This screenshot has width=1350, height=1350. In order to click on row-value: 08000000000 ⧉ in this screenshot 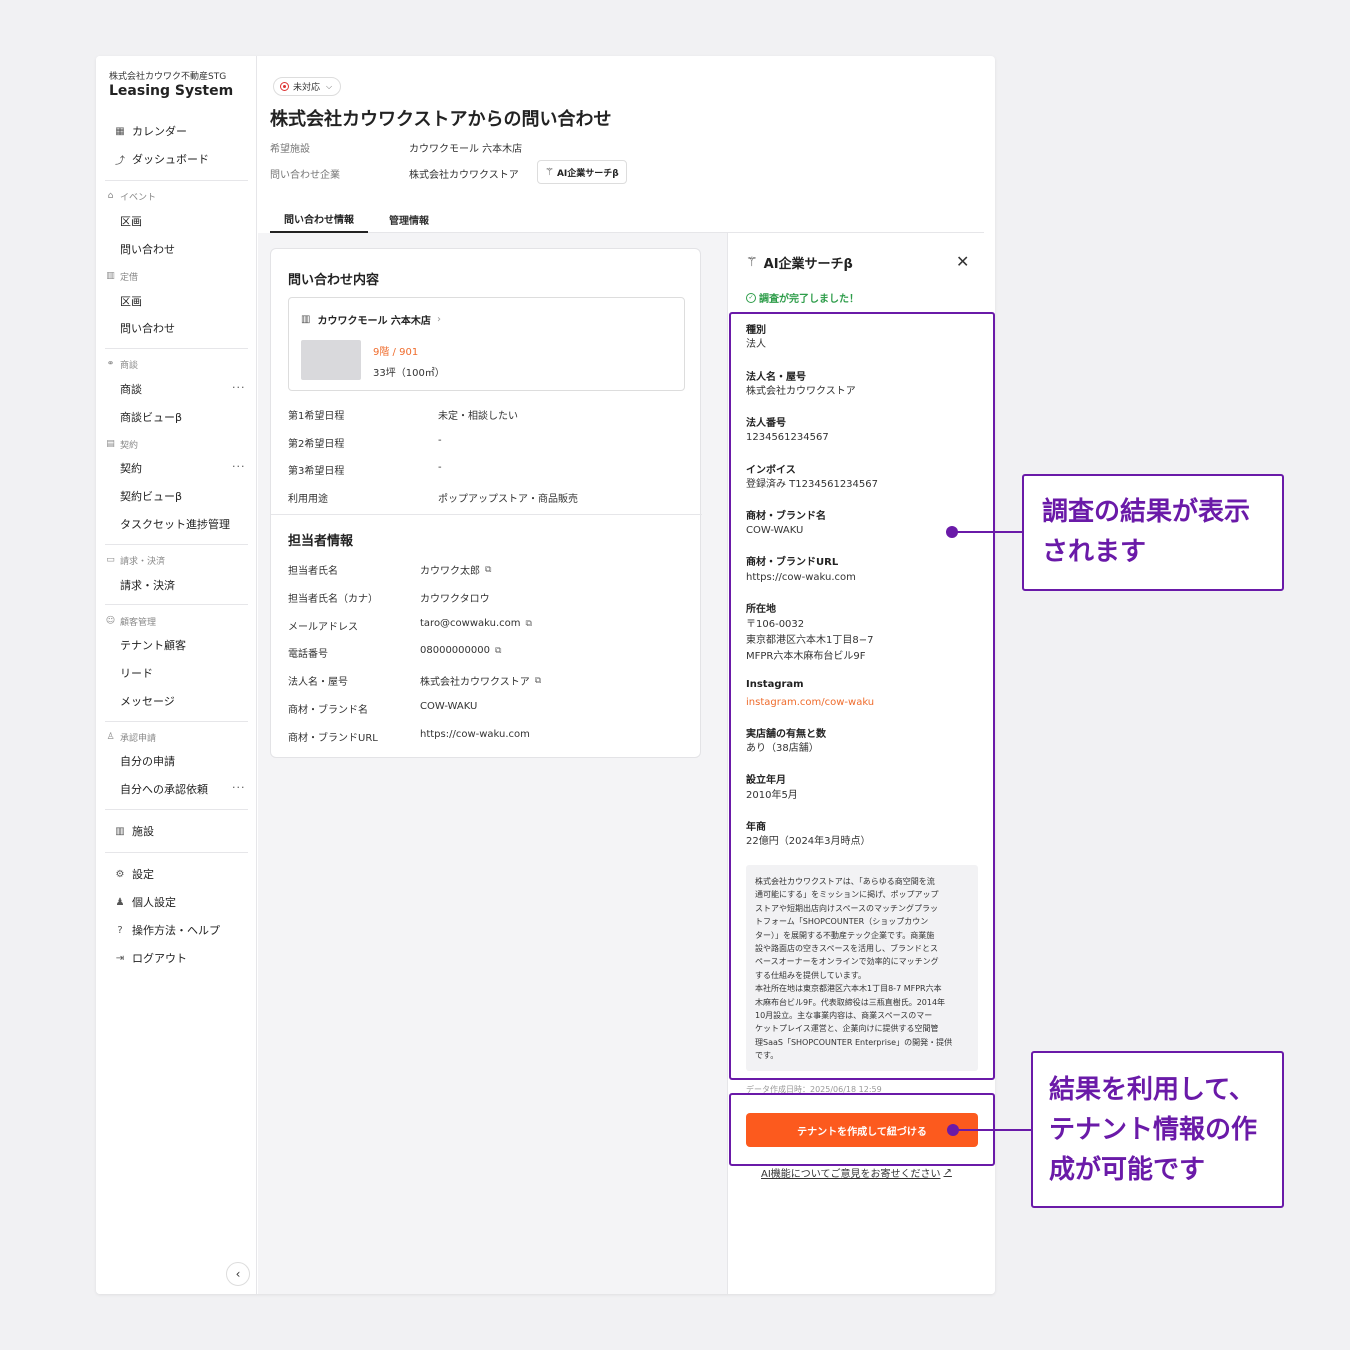, I will do `click(461, 650)`.